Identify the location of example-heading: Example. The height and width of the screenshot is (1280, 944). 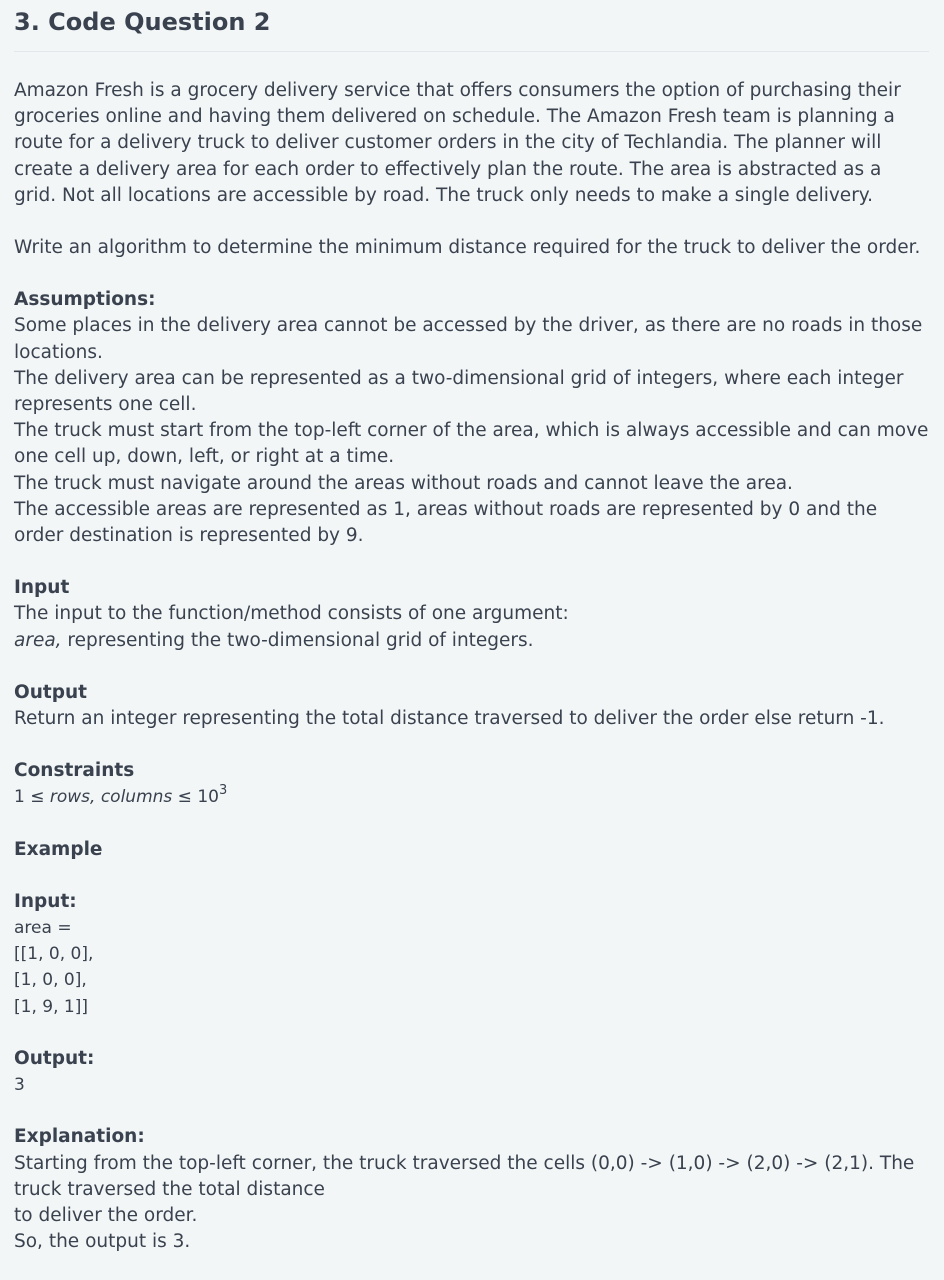
(58, 849).